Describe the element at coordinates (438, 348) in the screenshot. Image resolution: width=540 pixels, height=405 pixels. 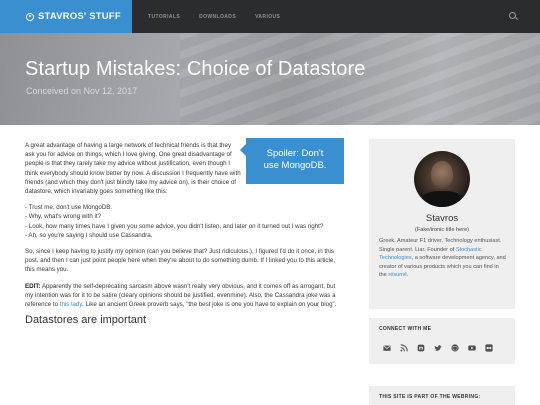
I see `twitter-icon` at that location.